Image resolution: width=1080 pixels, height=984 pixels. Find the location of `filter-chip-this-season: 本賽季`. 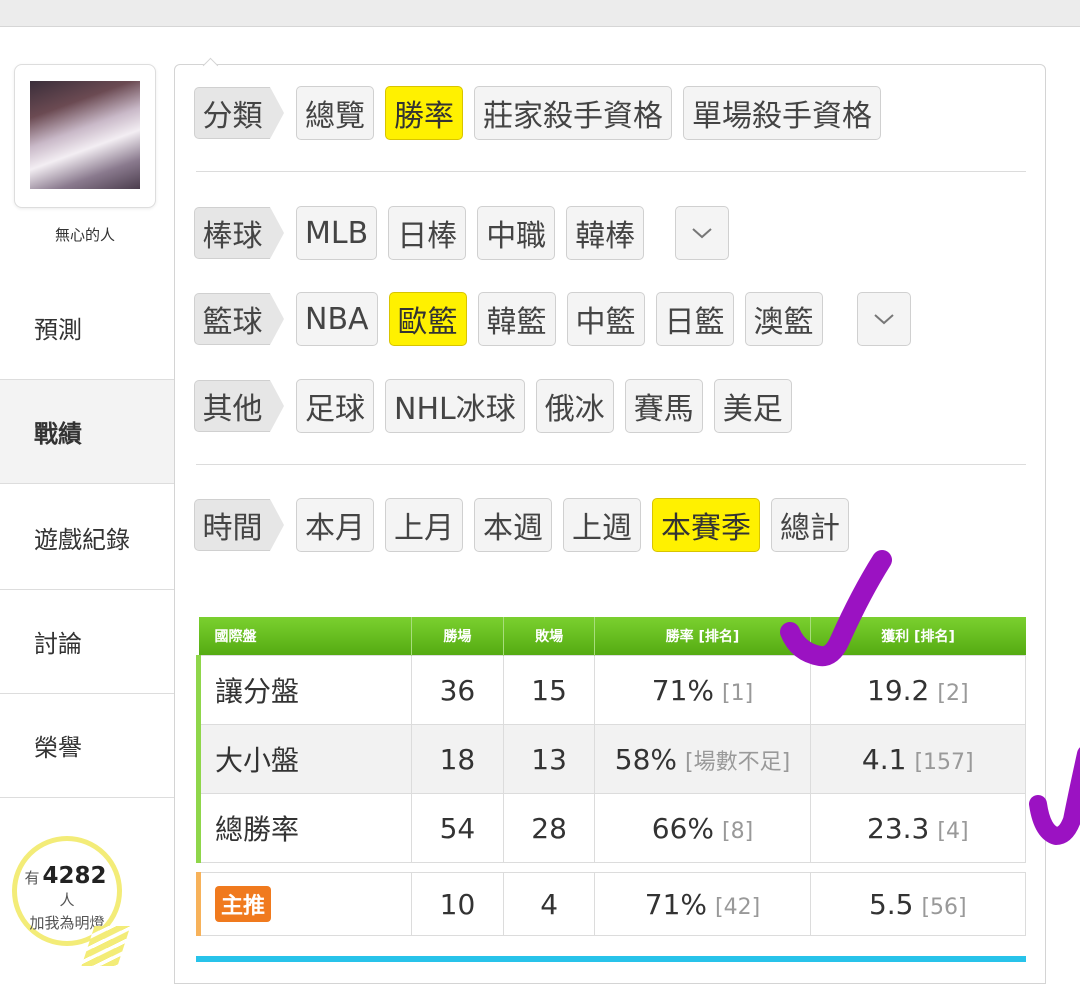

filter-chip-this-season: 本賽季 is located at coordinates (706, 525).